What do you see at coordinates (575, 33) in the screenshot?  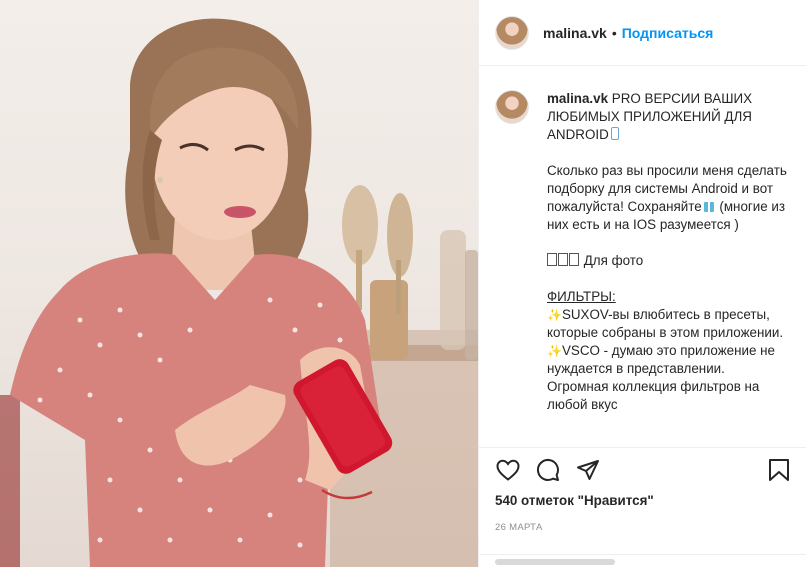 I see `username-link: malina.vk` at bounding box center [575, 33].